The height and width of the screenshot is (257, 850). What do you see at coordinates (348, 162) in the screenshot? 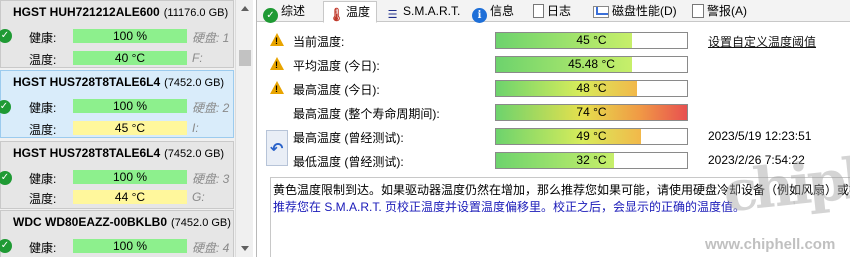
I see `temp-row-label: 最低温度 (曾经测试):` at bounding box center [348, 162].